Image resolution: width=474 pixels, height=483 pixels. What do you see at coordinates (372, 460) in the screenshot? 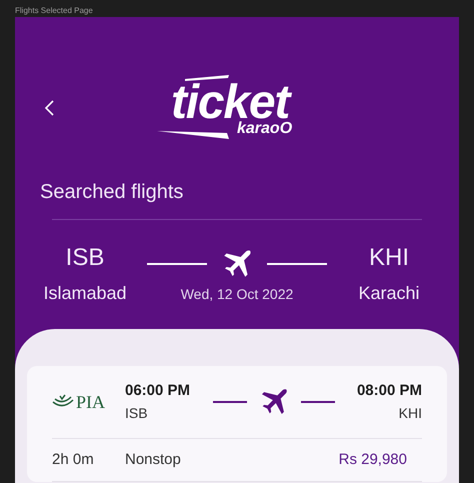
I see `price: Rs 29,980` at bounding box center [372, 460].